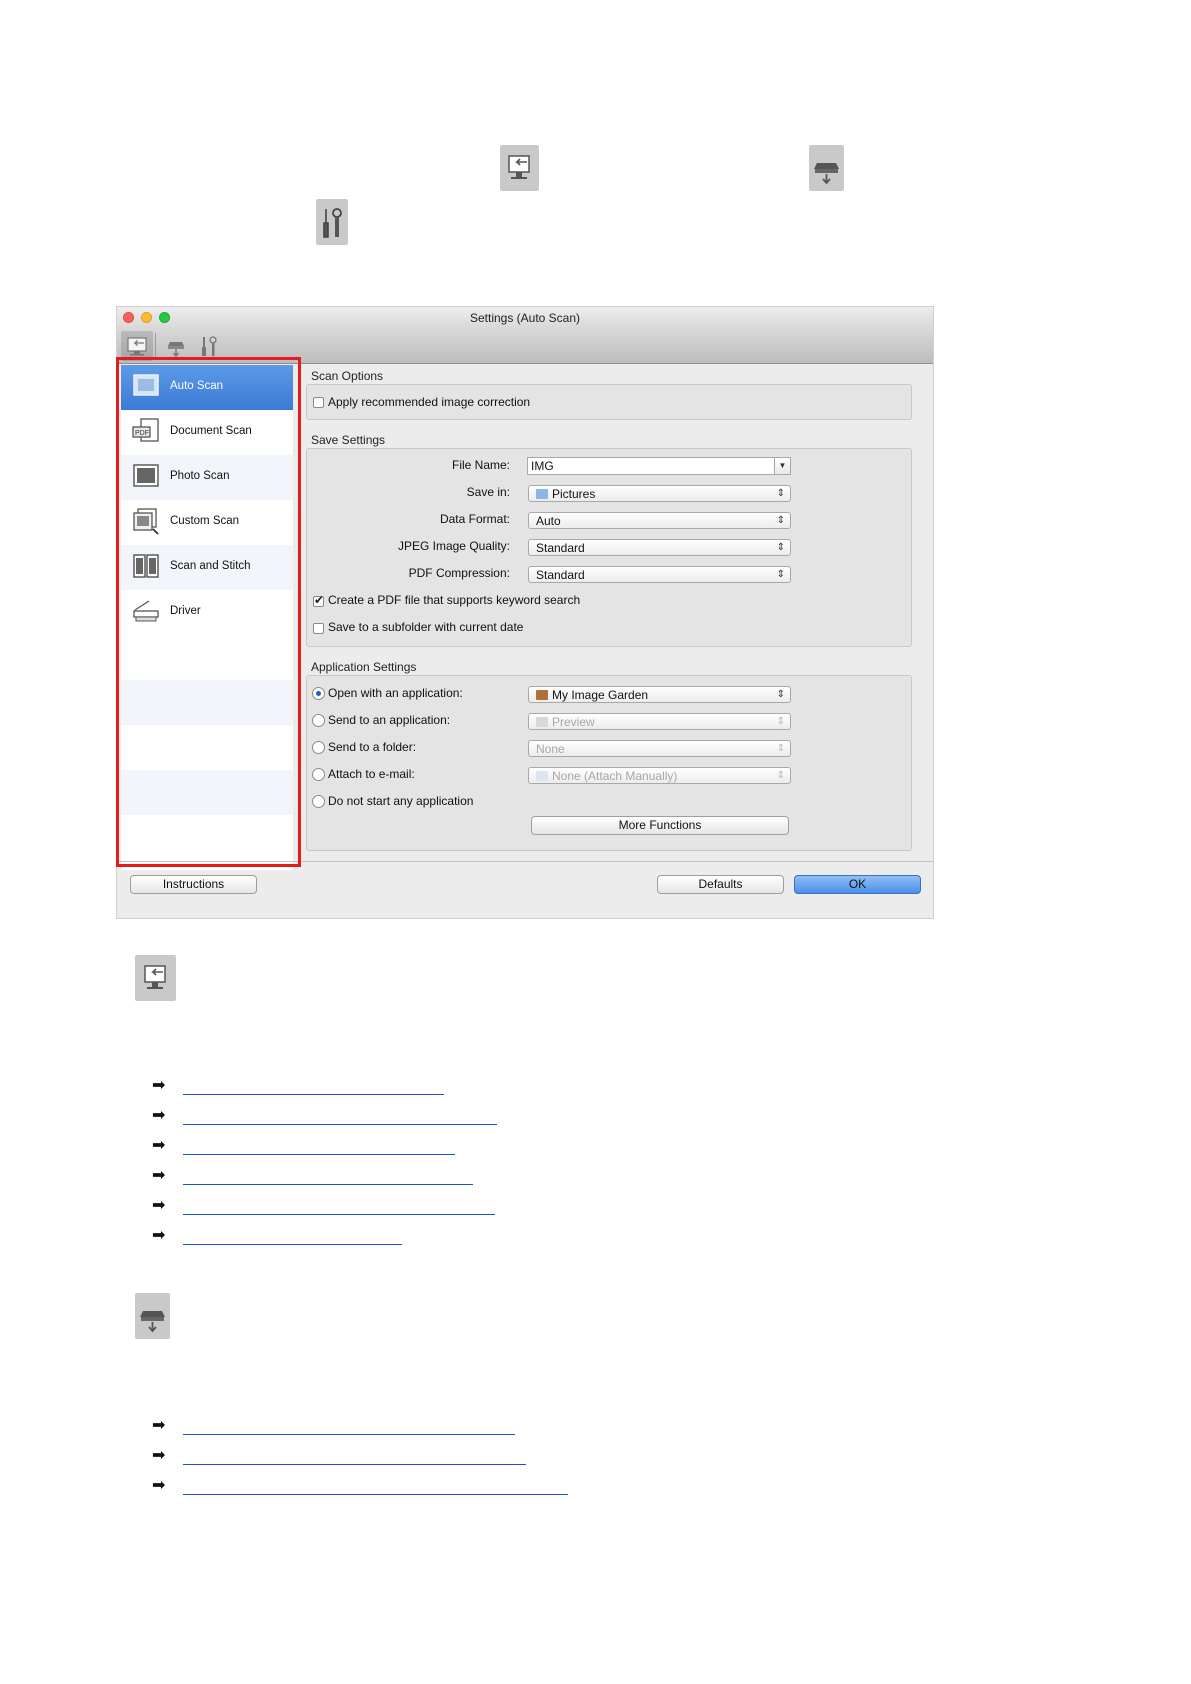 The height and width of the screenshot is (1684, 1191). Describe the element at coordinates (207, 477) in the screenshot. I see `sidebar-item-photo-scan: Photo Scan` at that location.